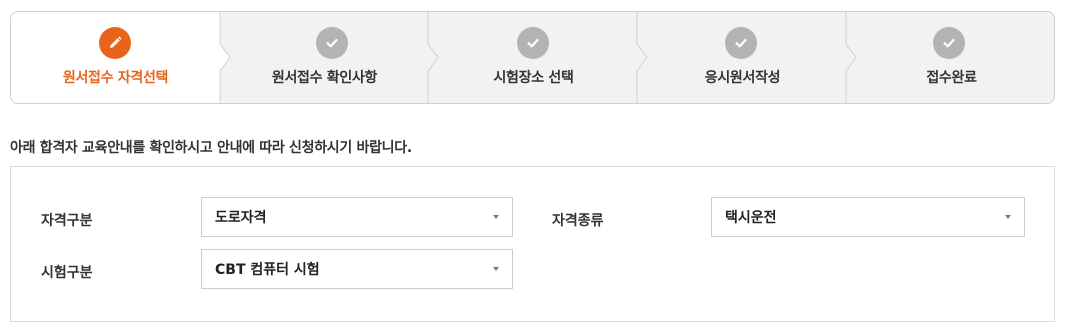 The height and width of the screenshot is (334, 1065). What do you see at coordinates (67, 273) in the screenshot?
I see `exam-category-label: 시험구분` at bounding box center [67, 273].